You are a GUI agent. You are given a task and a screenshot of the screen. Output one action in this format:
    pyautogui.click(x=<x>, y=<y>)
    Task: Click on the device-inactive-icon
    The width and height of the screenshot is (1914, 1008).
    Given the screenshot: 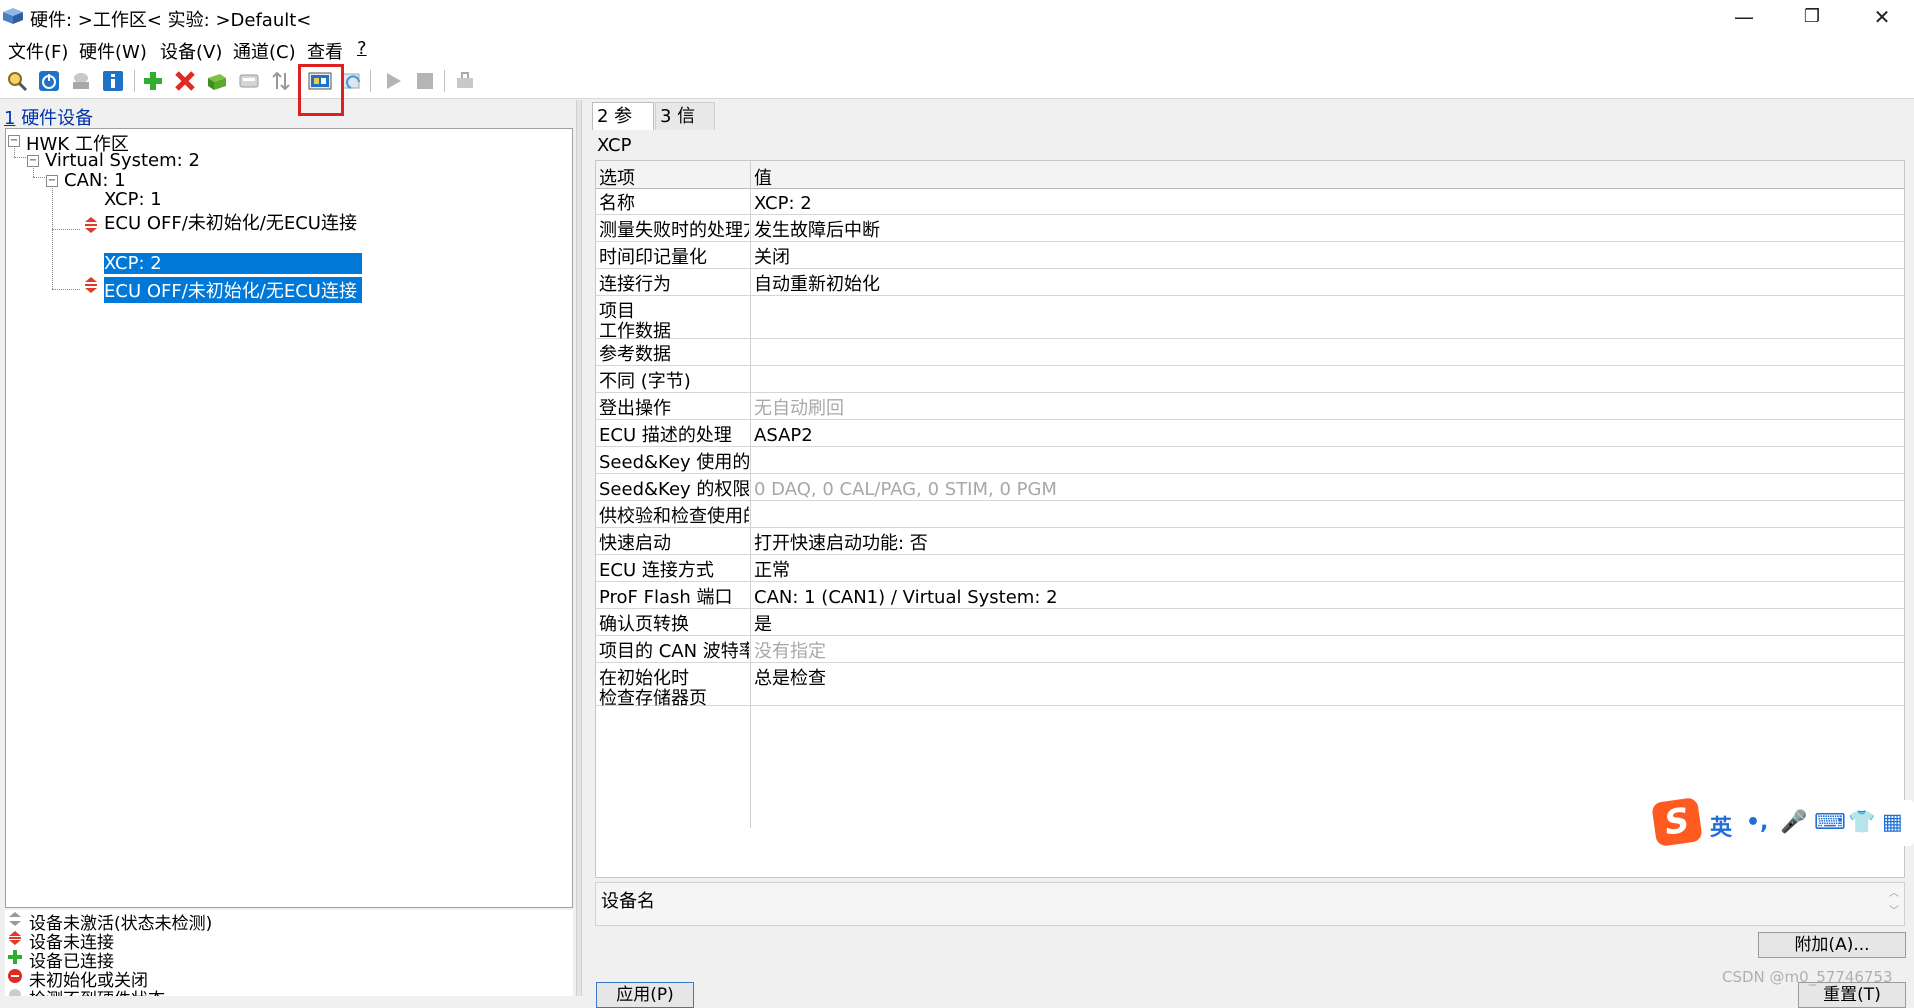 What is the action you would take?
    pyautogui.click(x=15, y=919)
    